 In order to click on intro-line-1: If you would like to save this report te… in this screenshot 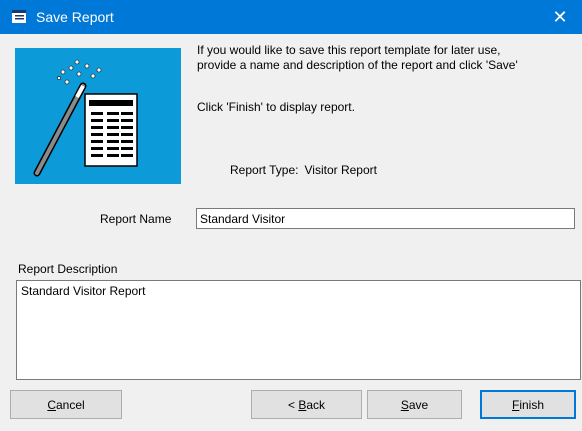, I will do `click(349, 50)`.